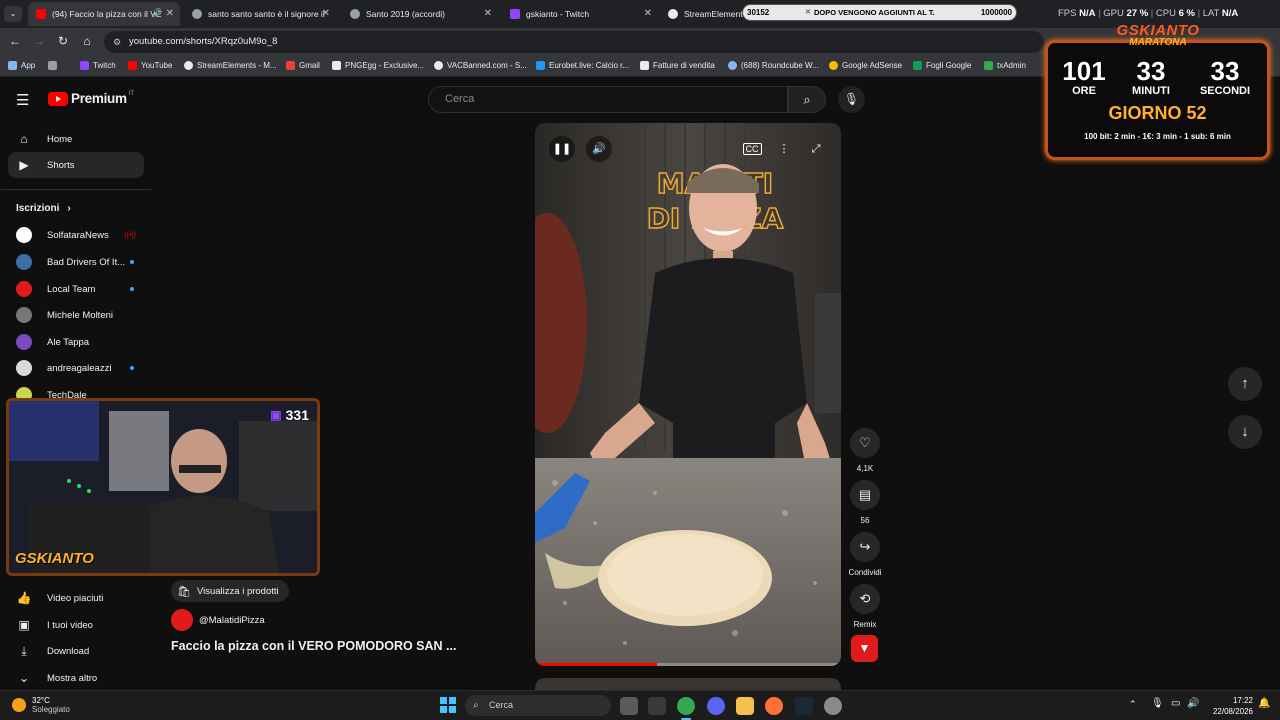 The image size is (1280, 720). What do you see at coordinates (182, 620) in the screenshot?
I see `channel-avatar` at bounding box center [182, 620].